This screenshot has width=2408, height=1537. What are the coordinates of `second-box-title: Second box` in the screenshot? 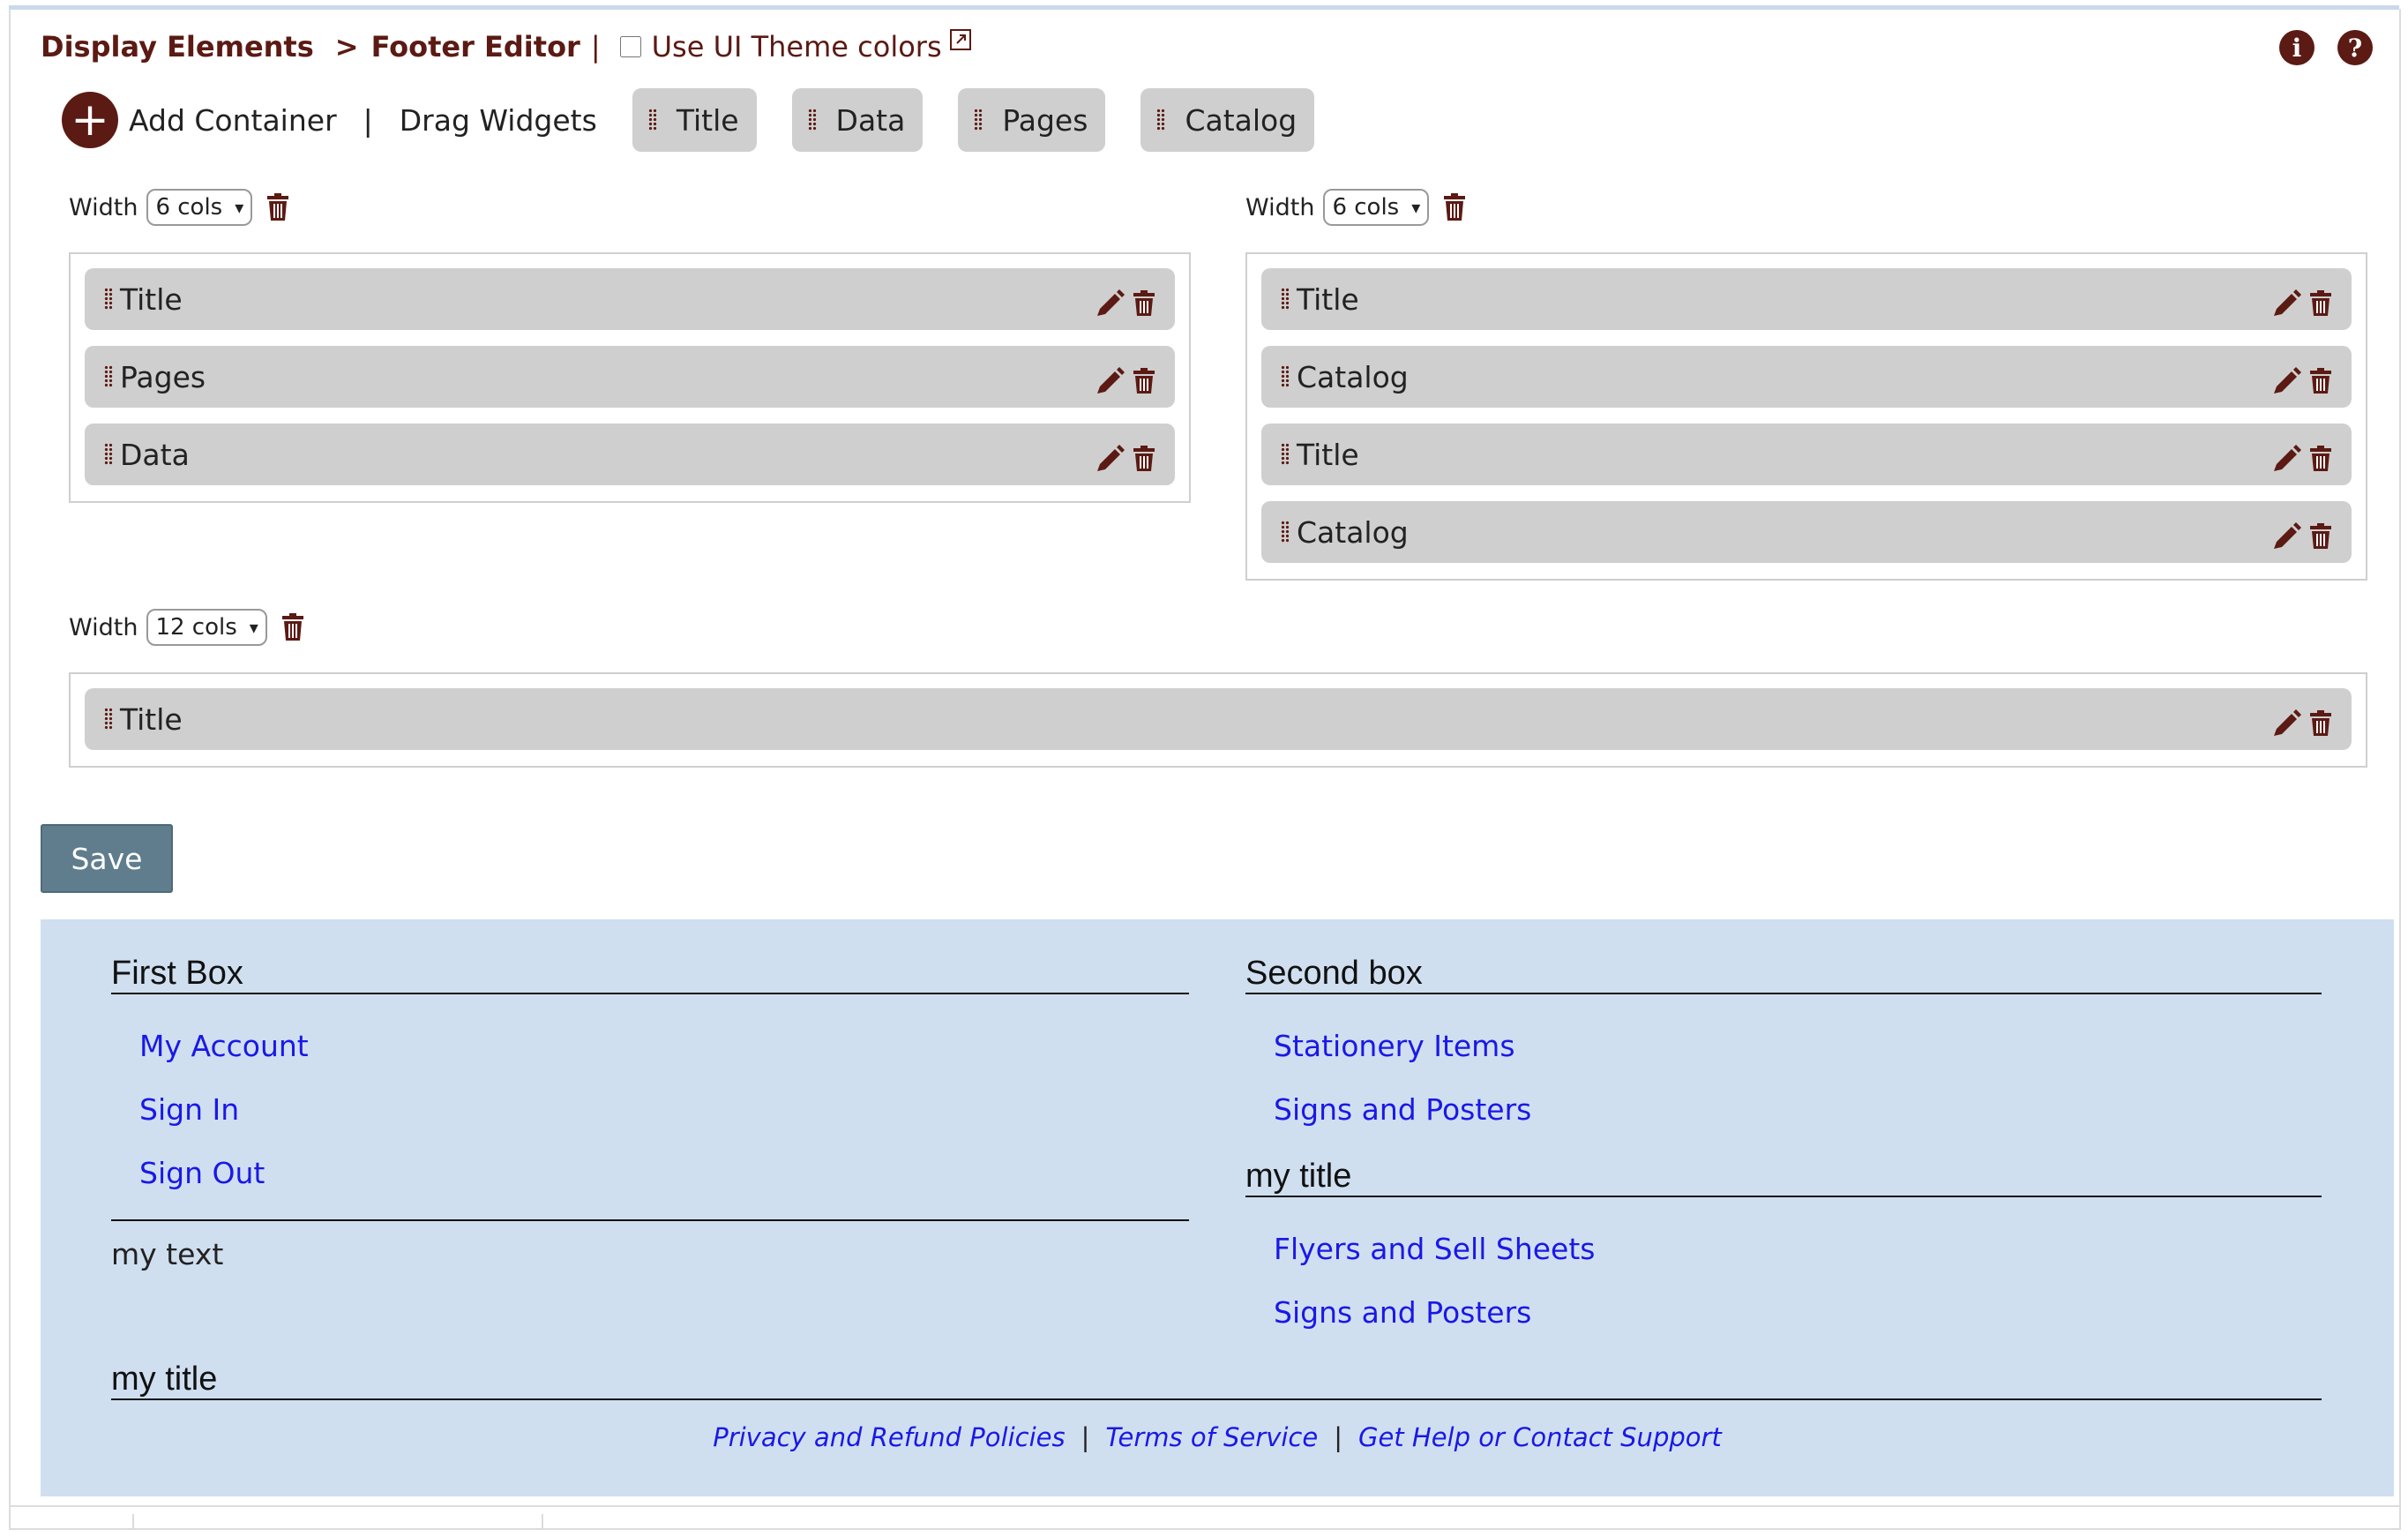 It's located at (1783, 974).